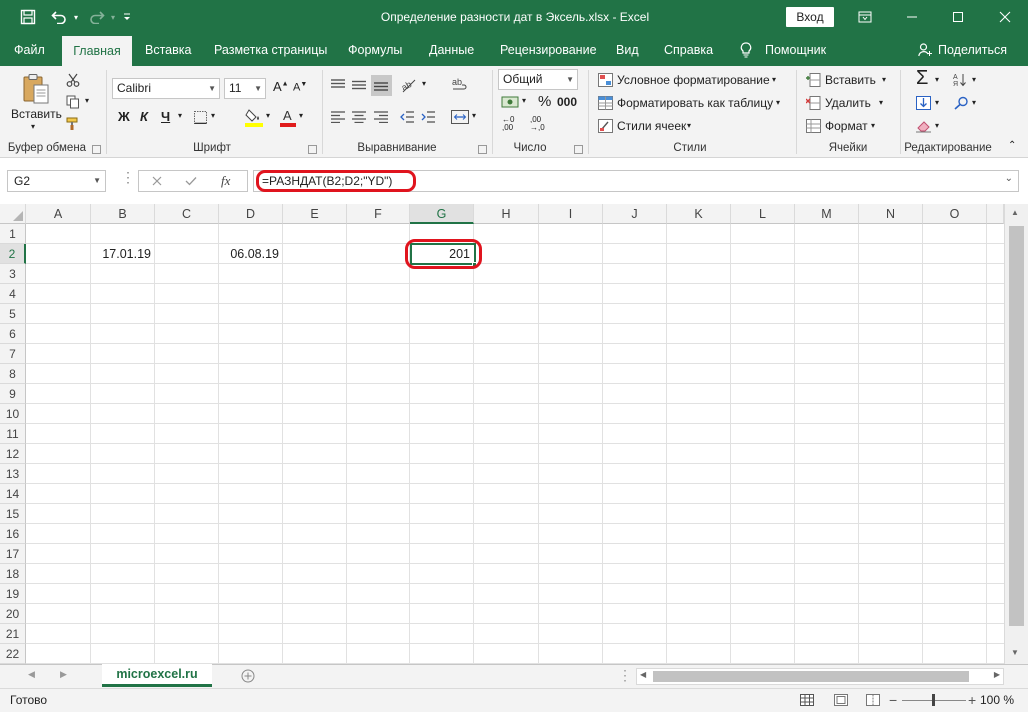 This screenshot has width=1028, height=712. I want to click on format-as-table-icon, so click(605, 103).